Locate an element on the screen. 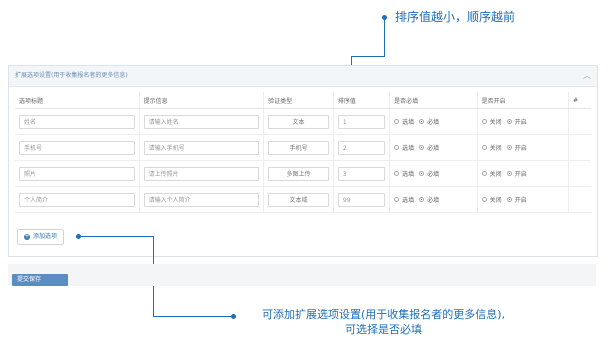 The image size is (613, 346). sort-cell: 3 is located at coordinates (362, 173).